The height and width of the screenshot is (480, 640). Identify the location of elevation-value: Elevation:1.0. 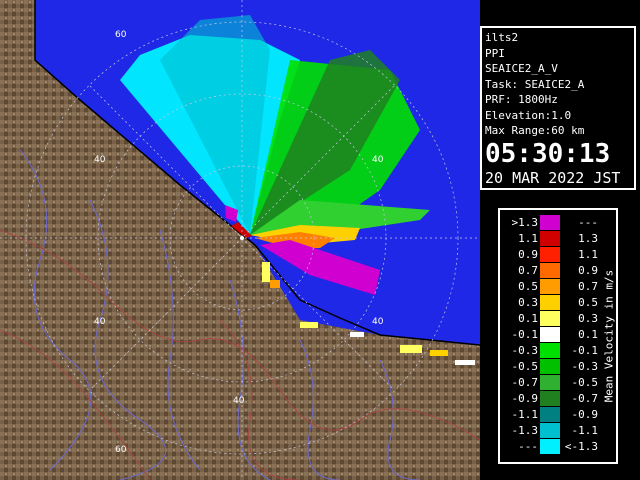
(528, 115).